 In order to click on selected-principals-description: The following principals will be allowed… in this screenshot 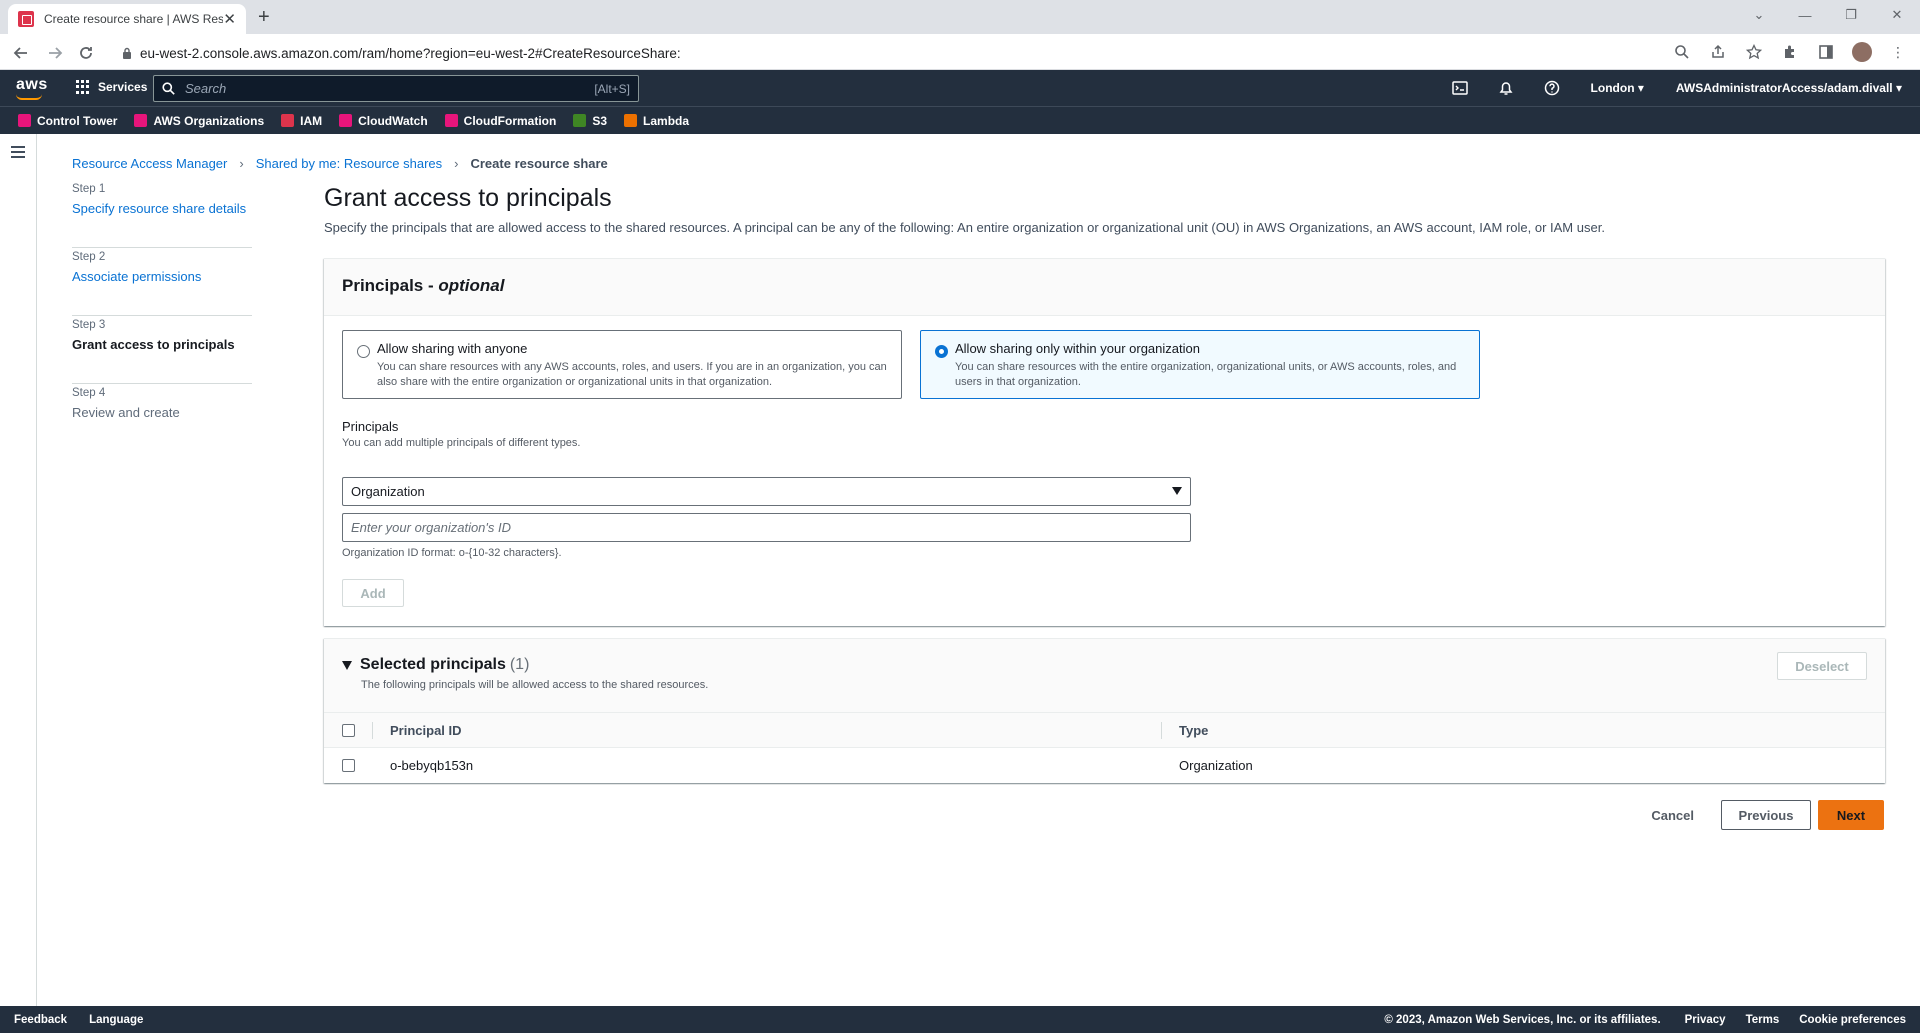, I will do `click(535, 685)`.